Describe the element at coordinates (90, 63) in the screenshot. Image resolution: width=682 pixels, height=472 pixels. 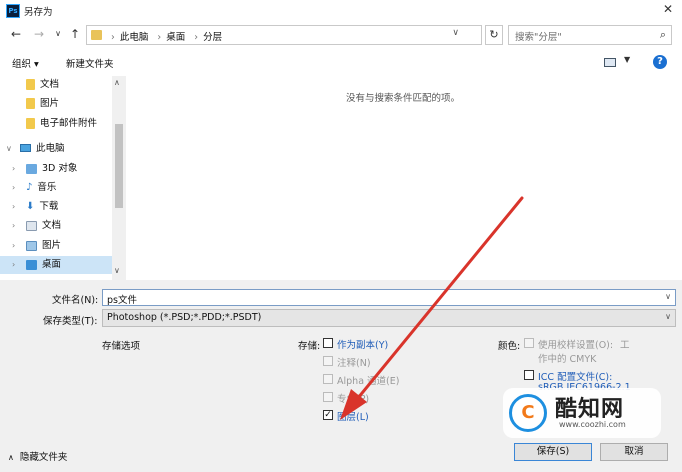
I see `new-folder-button: 新建文件夹` at that location.